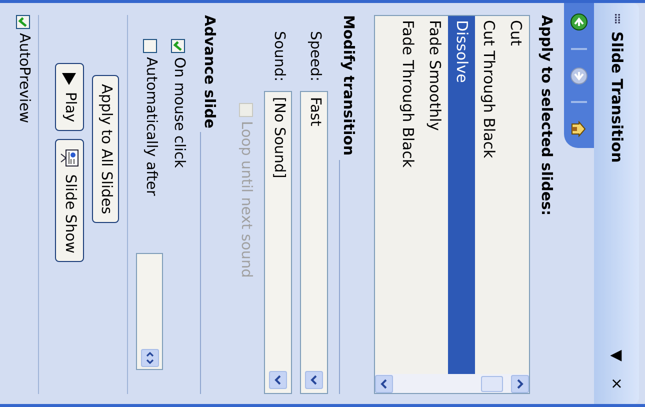  Describe the element at coordinates (546, 116) in the screenshot. I see `section-heading: Apply to selected slides:` at that location.